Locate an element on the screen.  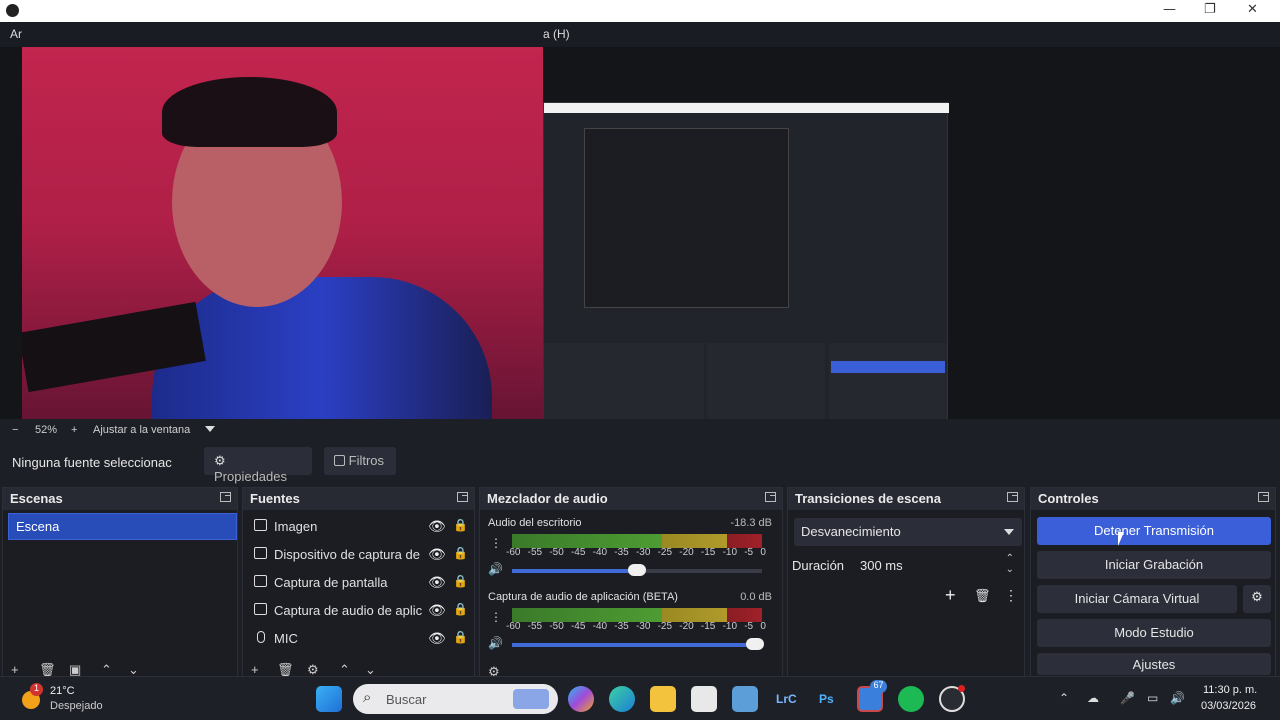
start-recording-button: Iniciar Grabación is located at coordinates (1154, 565).